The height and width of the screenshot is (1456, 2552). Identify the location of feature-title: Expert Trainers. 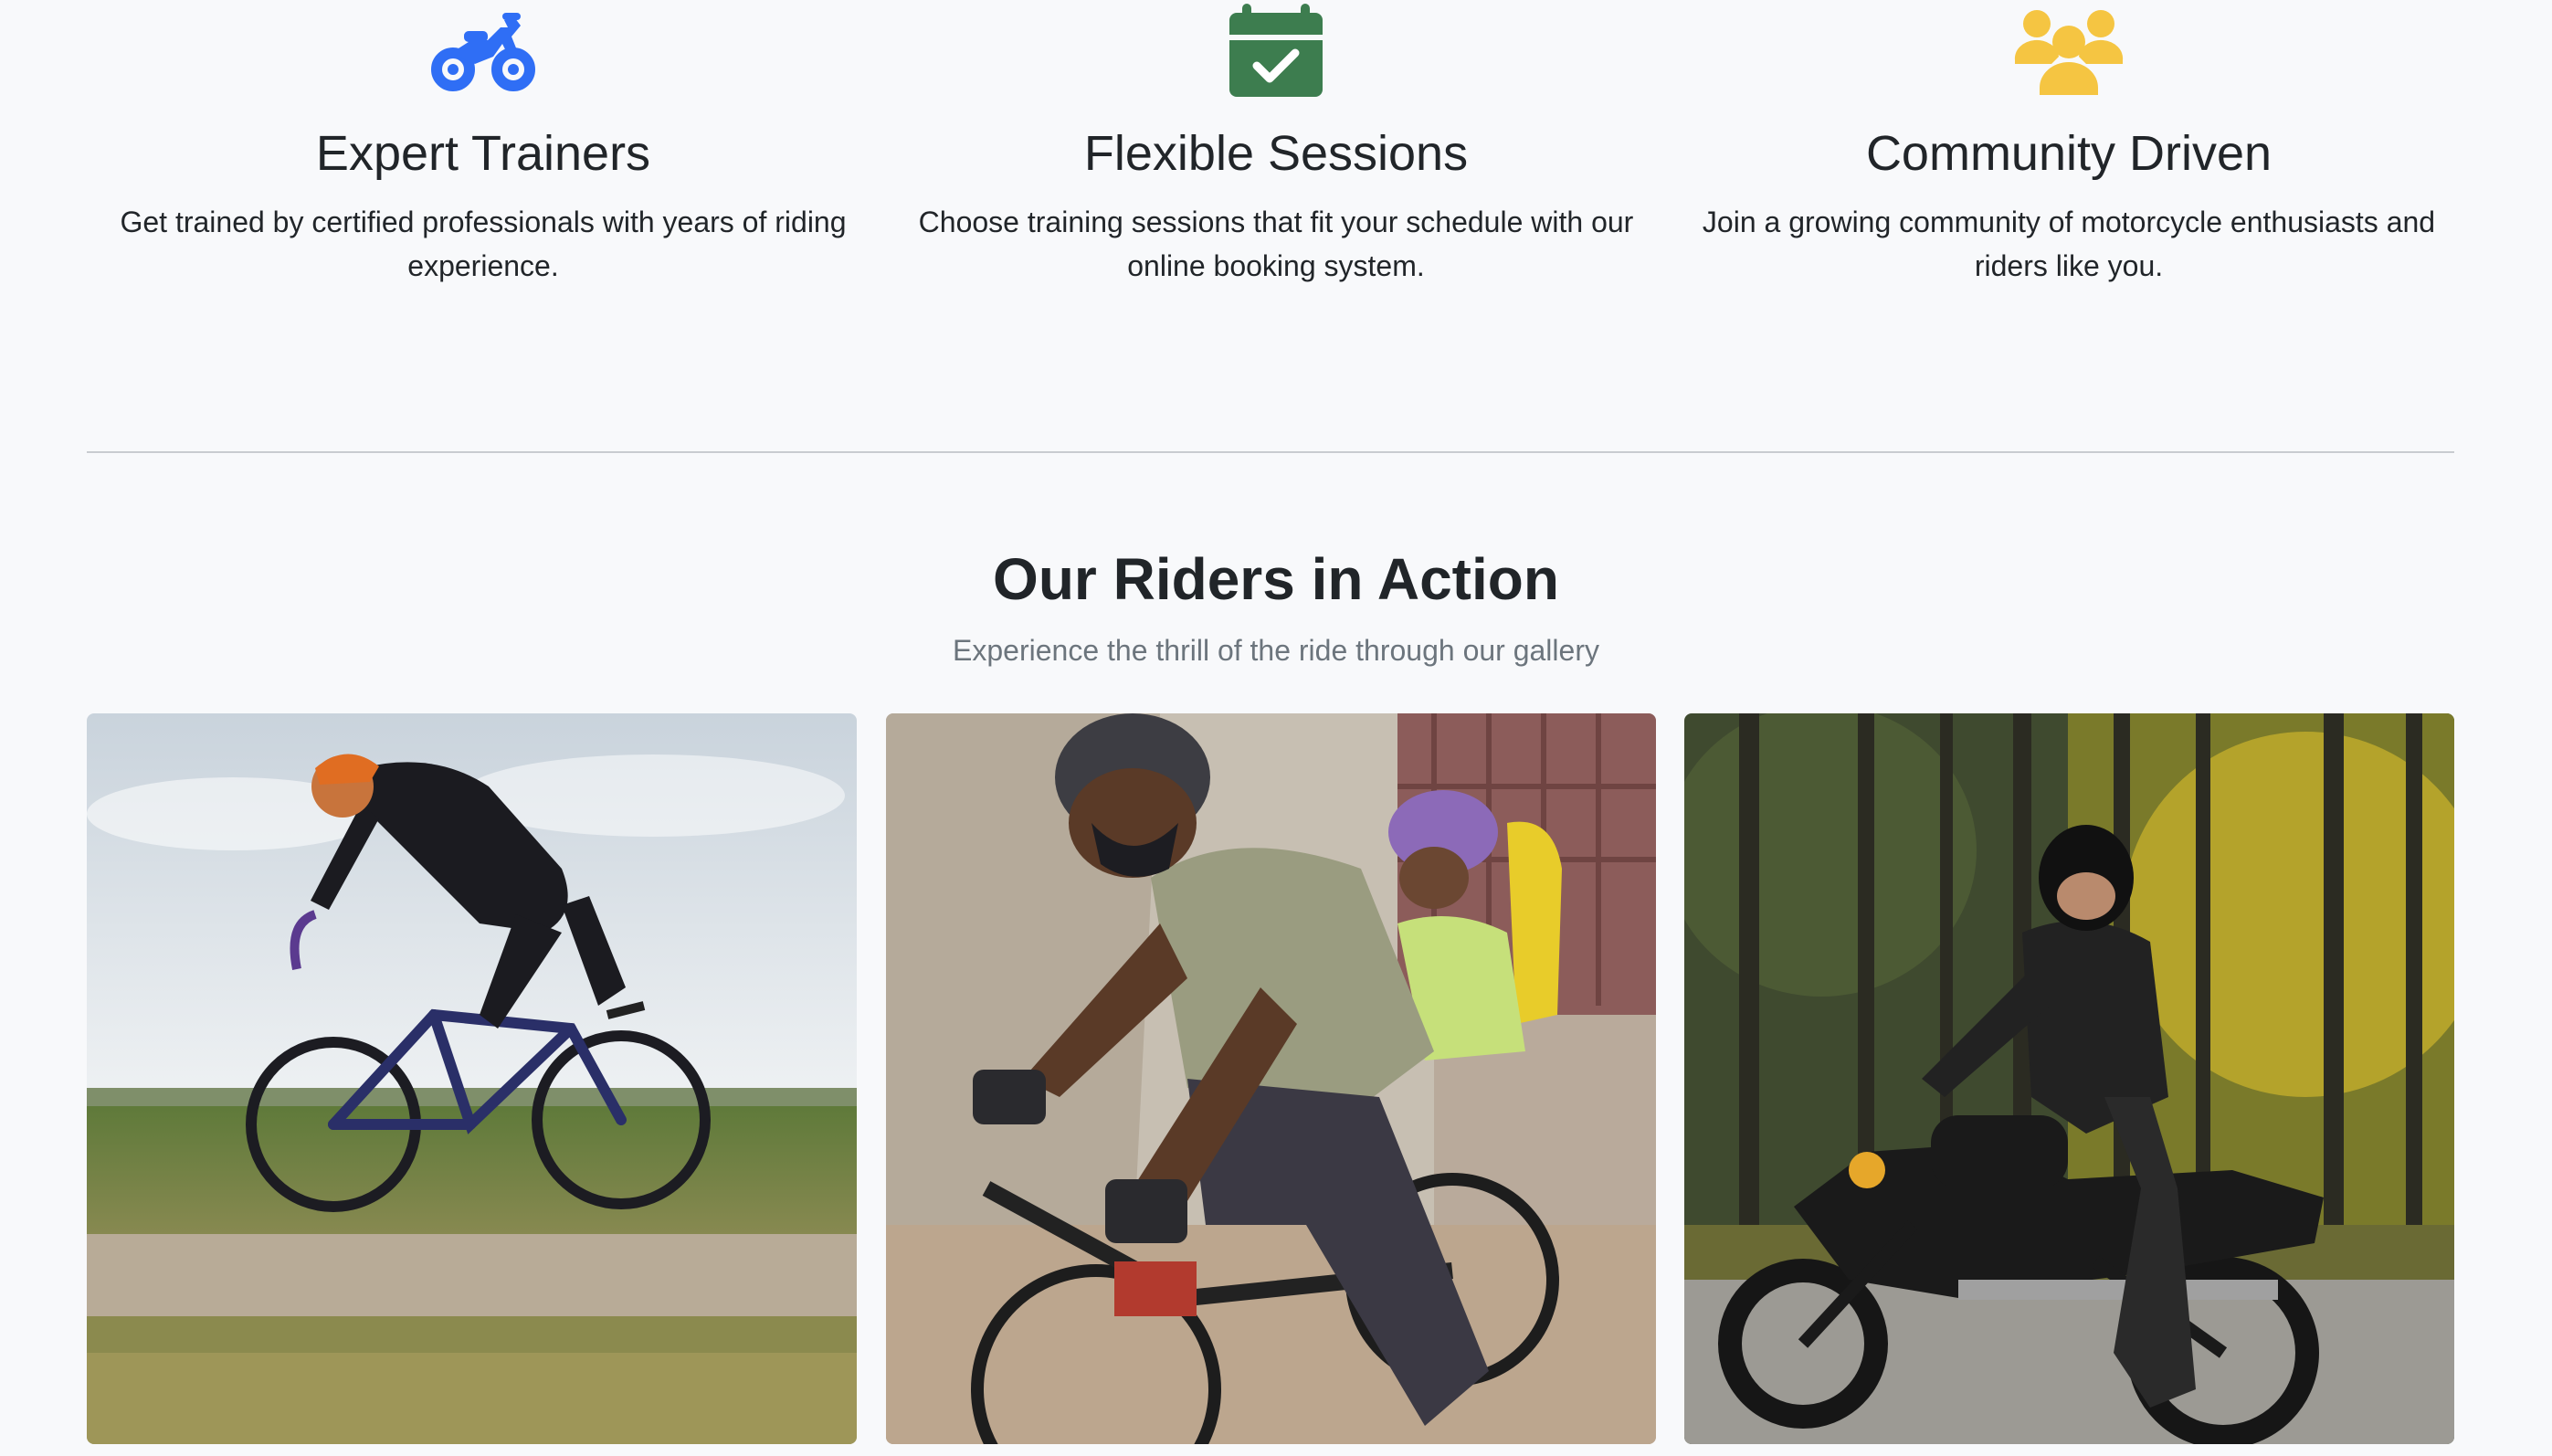
(483, 154).